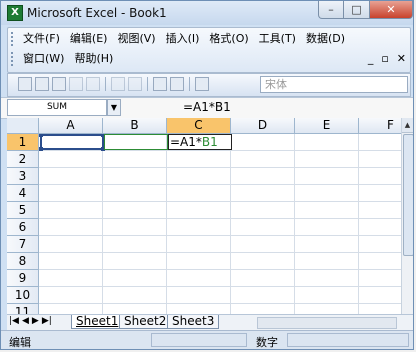 The image size is (416, 352). I want to click on column-header: C, so click(199, 126).